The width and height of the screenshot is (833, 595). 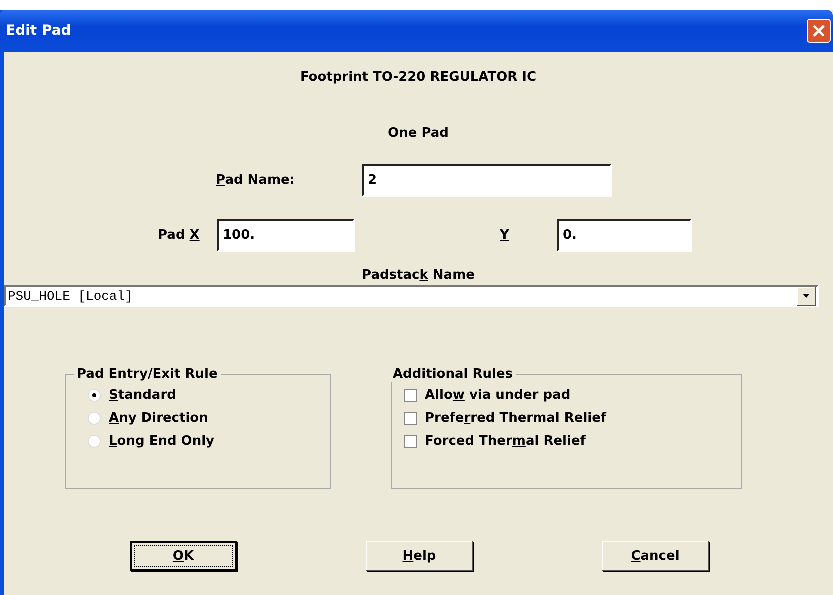 I want to click on group-title: Additional Rules, so click(x=453, y=374).